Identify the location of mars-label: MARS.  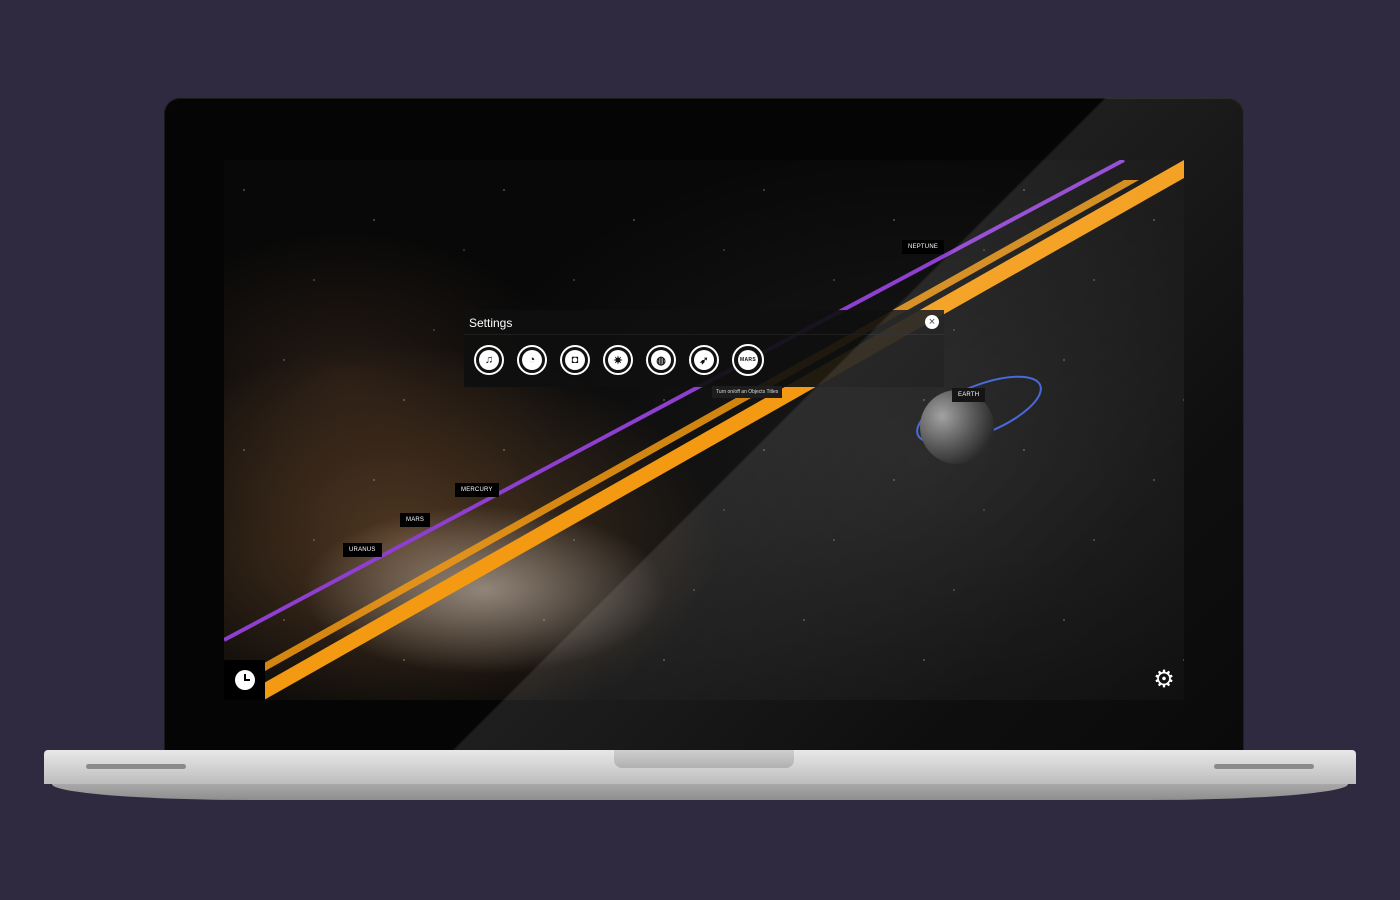
(415, 520).